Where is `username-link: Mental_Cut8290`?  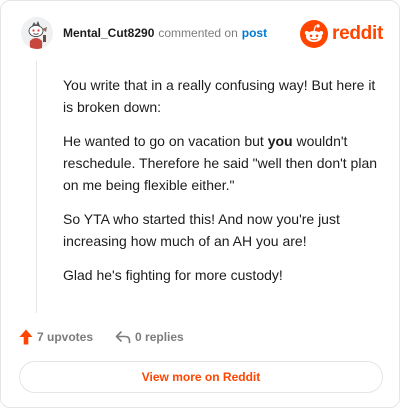 username-link: Mental_Cut8290 is located at coordinates (108, 33).